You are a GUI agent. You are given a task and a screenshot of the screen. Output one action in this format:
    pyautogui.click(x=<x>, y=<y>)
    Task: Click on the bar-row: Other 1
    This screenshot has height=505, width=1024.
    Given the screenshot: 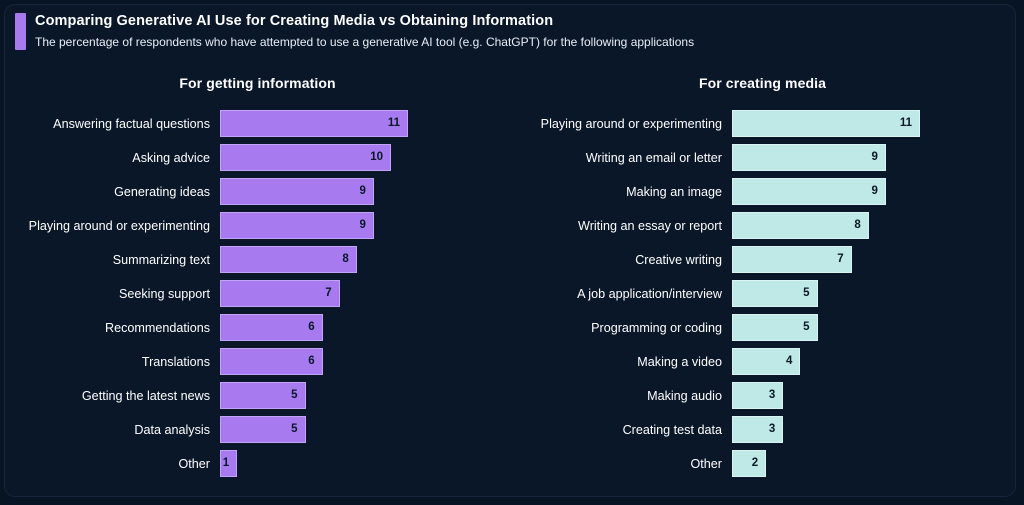 What is the action you would take?
    pyautogui.click(x=257, y=464)
    